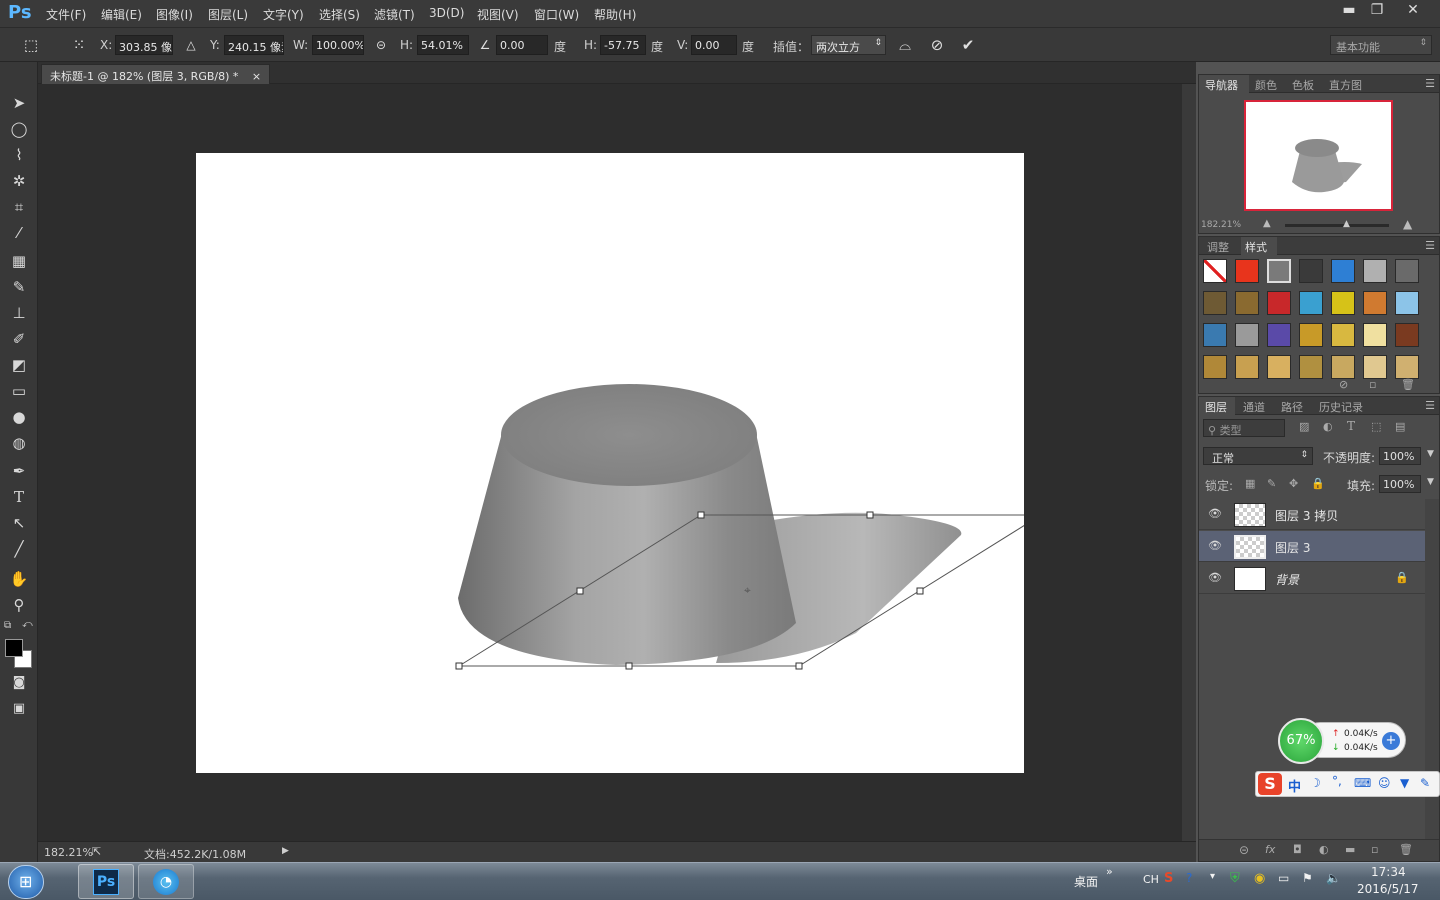  I want to click on clock-date: 2016/5/17, so click(1388, 889).